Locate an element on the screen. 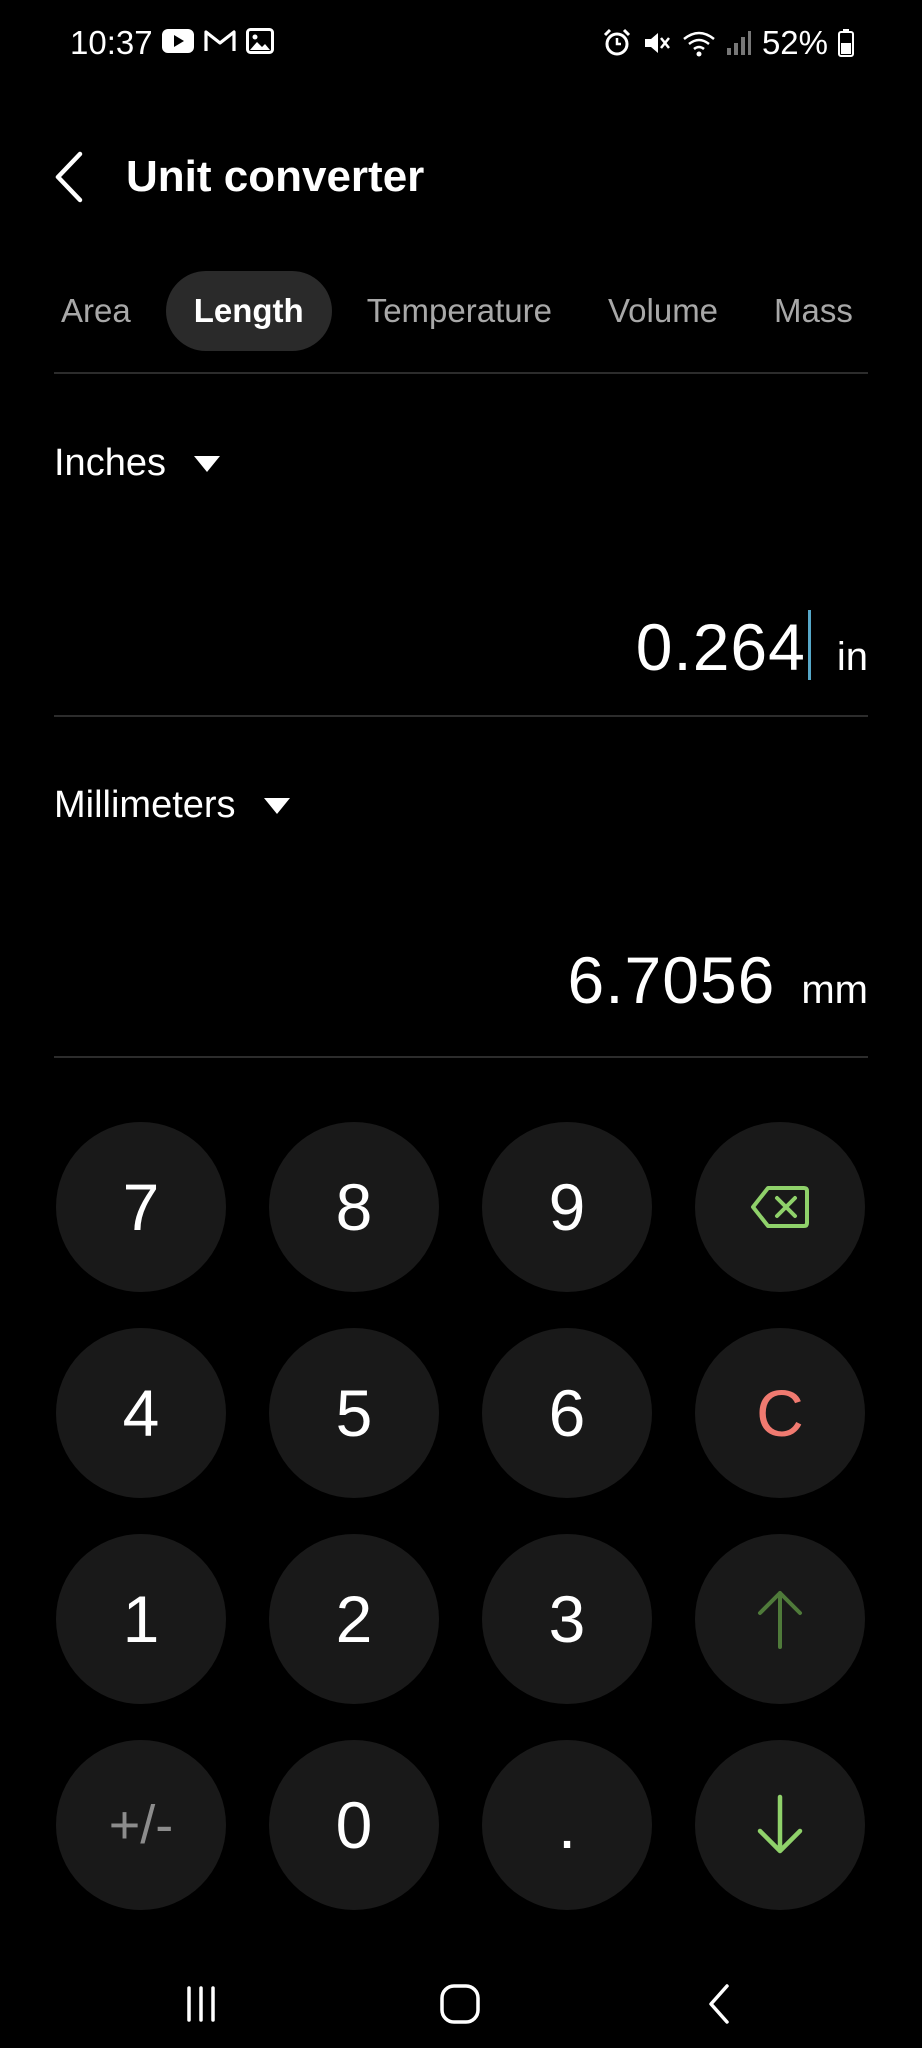 The width and height of the screenshot is (922, 2048). recent-apps-icon is located at coordinates (201, 2004).